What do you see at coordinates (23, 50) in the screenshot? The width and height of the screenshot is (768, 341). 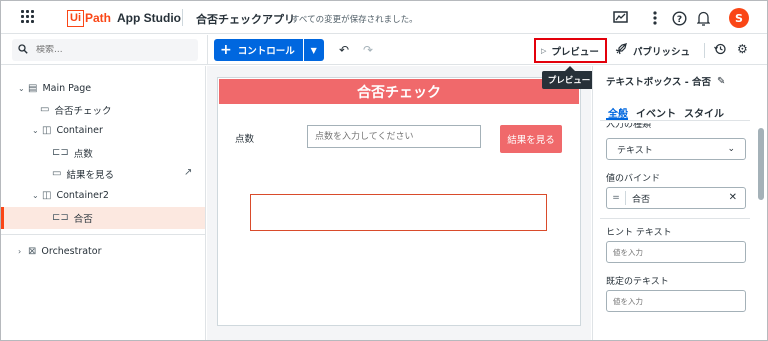 I see `search-icon` at bounding box center [23, 50].